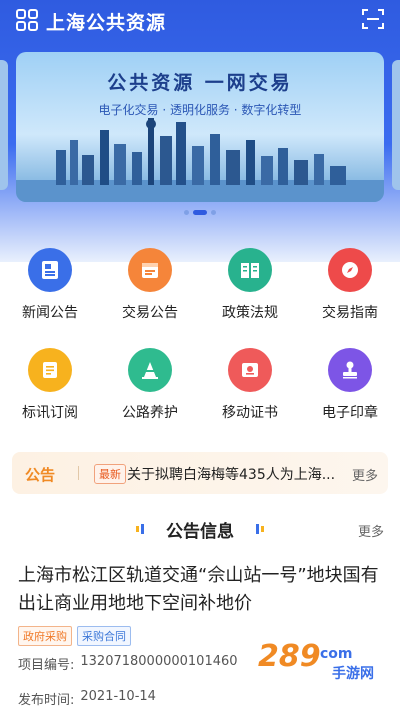 The image size is (400, 711). I want to click on carousel-indicator, so click(200, 212).